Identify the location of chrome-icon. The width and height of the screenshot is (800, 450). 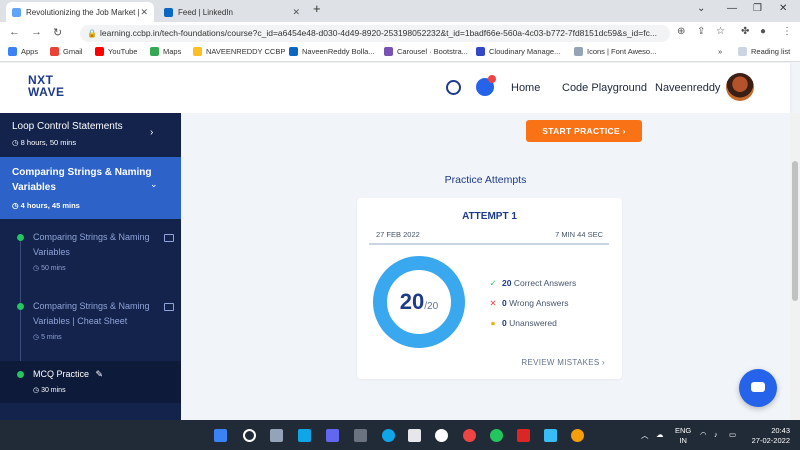
(577, 435).